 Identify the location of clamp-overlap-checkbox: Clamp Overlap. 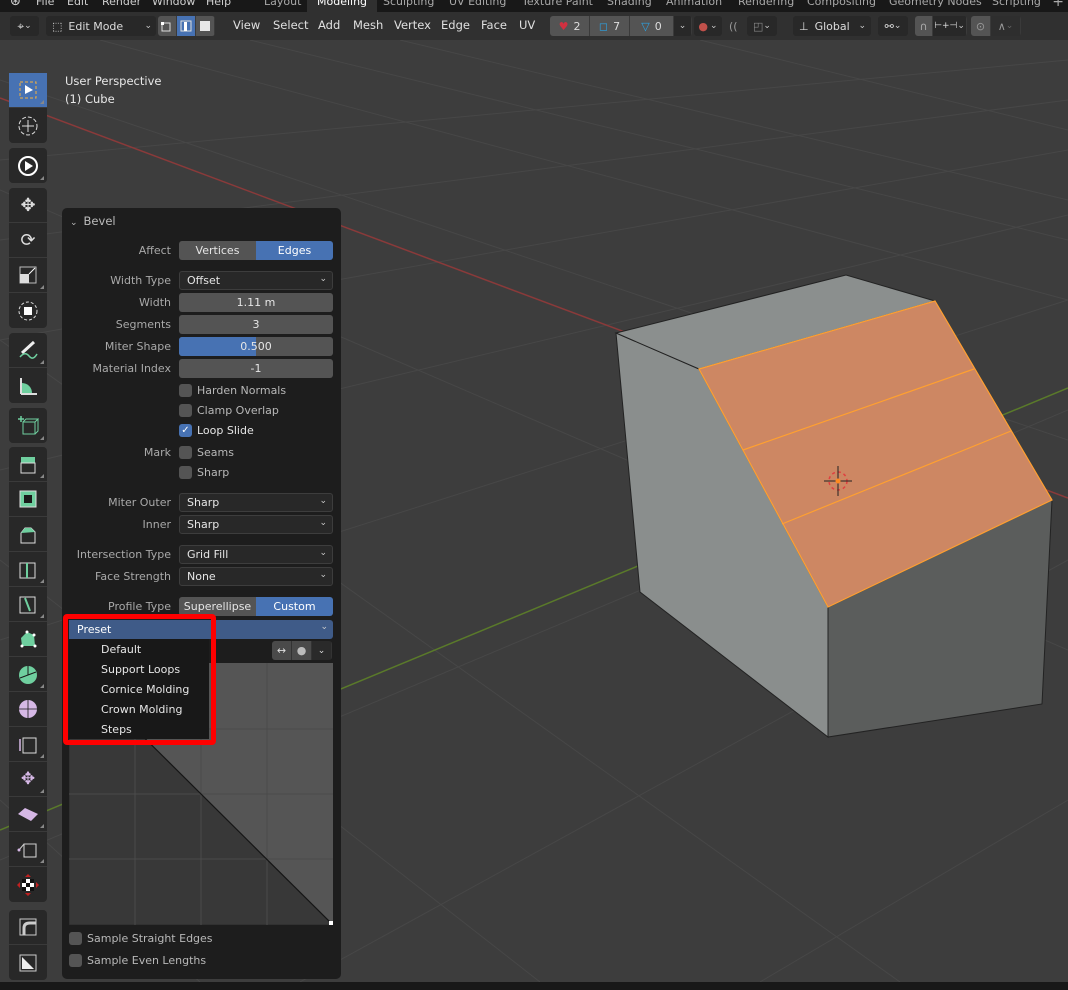
(229, 410).